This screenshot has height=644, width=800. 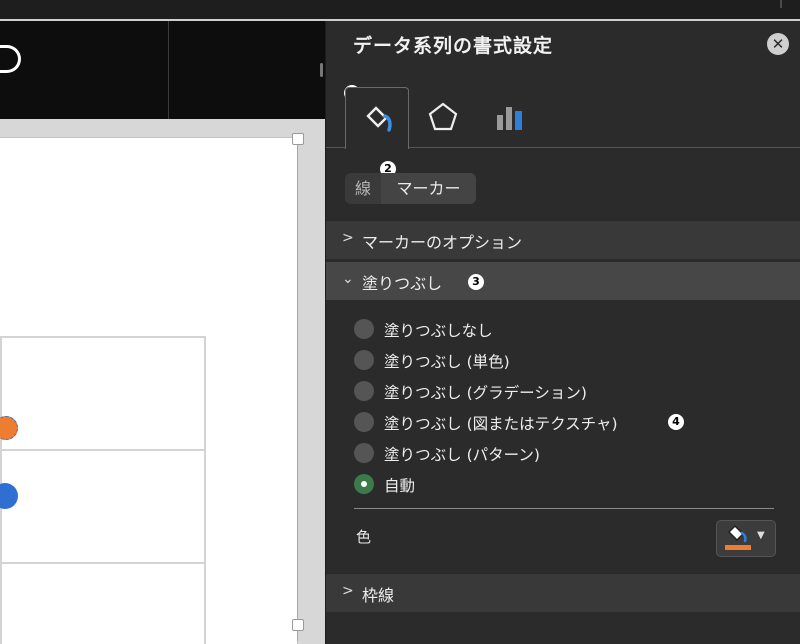 I want to click on tab-series-options, so click(x=508, y=117).